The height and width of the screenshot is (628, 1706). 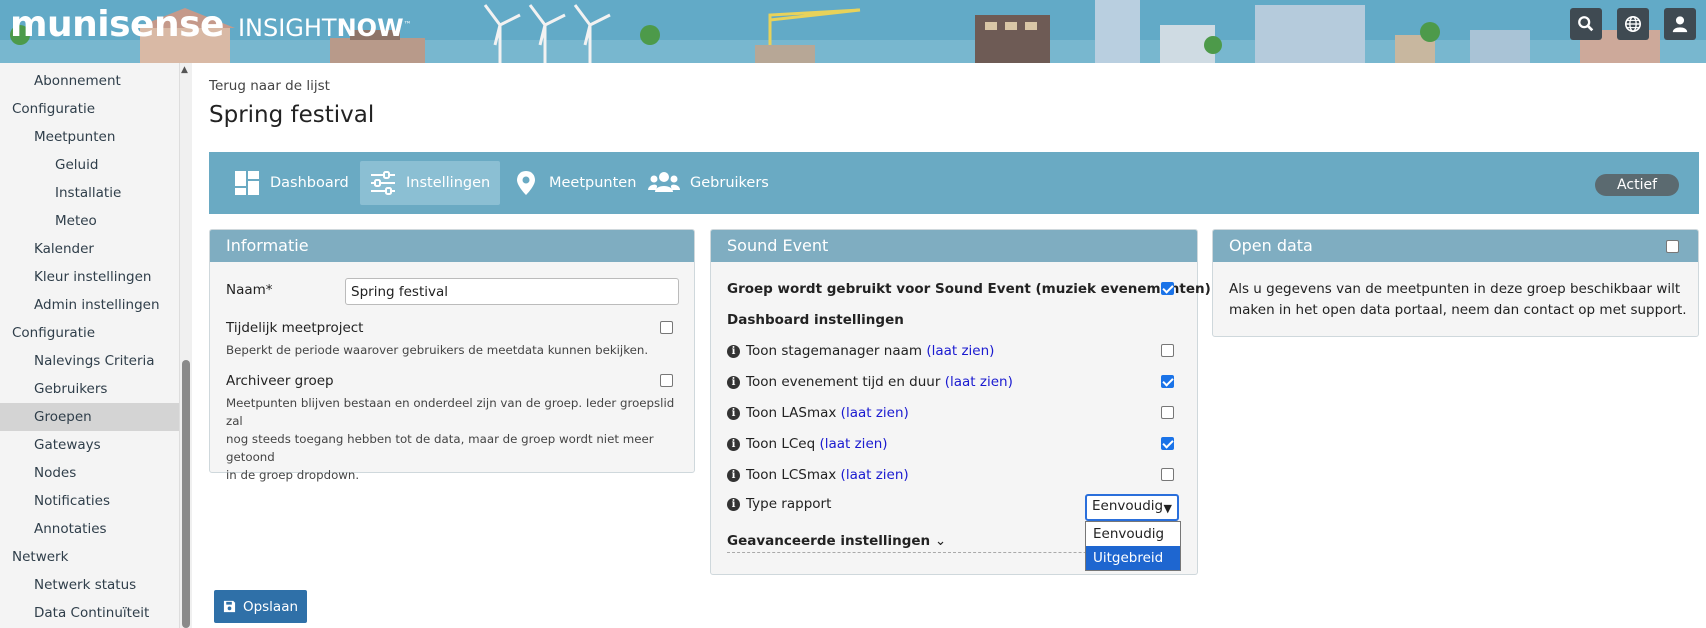 I want to click on sidebar-item-gateways: Gateways, so click(x=89, y=445).